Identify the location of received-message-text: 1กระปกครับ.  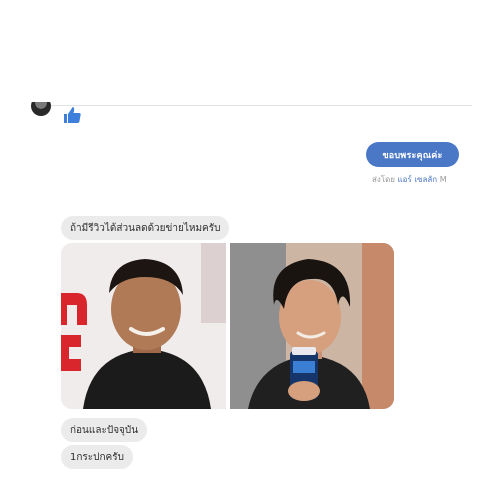
(97, 457).